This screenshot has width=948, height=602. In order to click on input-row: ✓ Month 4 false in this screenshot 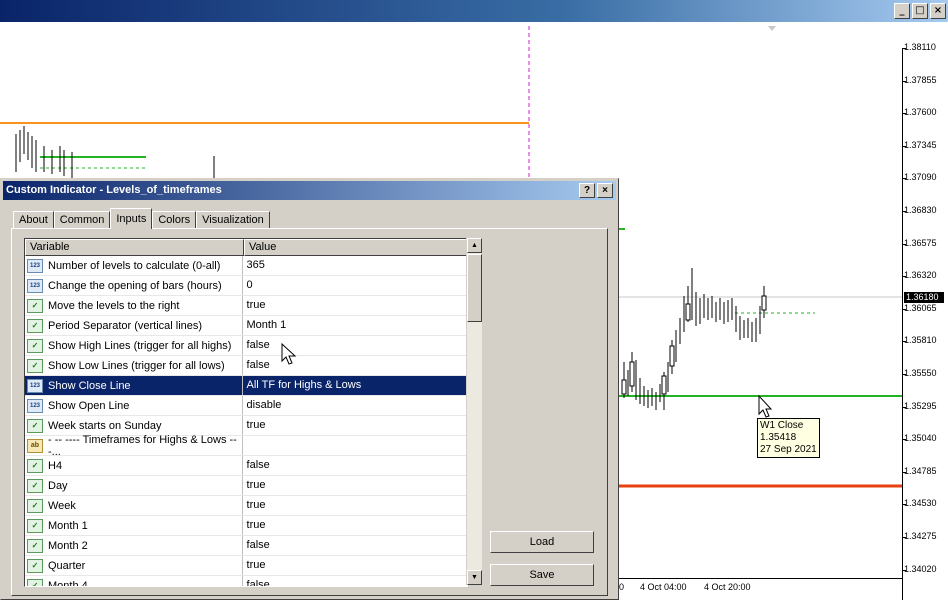, I will do `click(246, 581)`.